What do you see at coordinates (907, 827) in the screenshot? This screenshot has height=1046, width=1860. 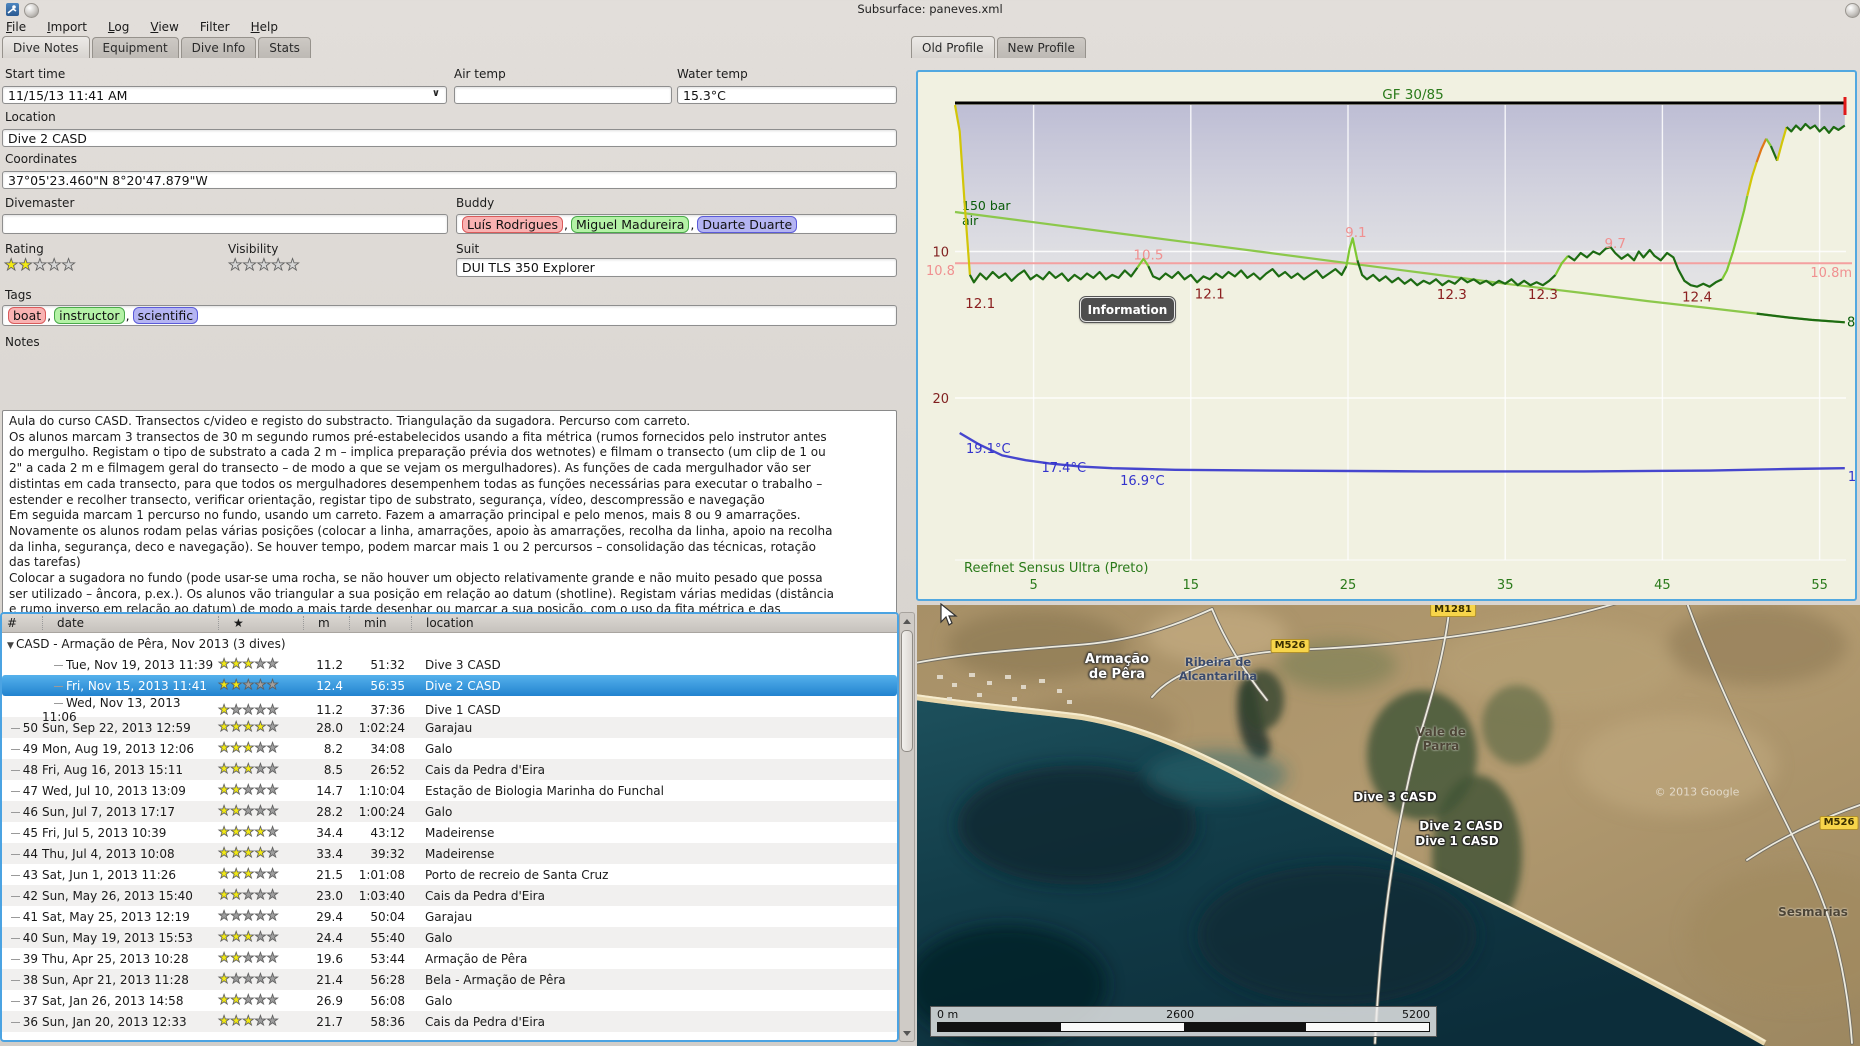 I see `dive-list-scrollbar` at bounding box center [907, 827].